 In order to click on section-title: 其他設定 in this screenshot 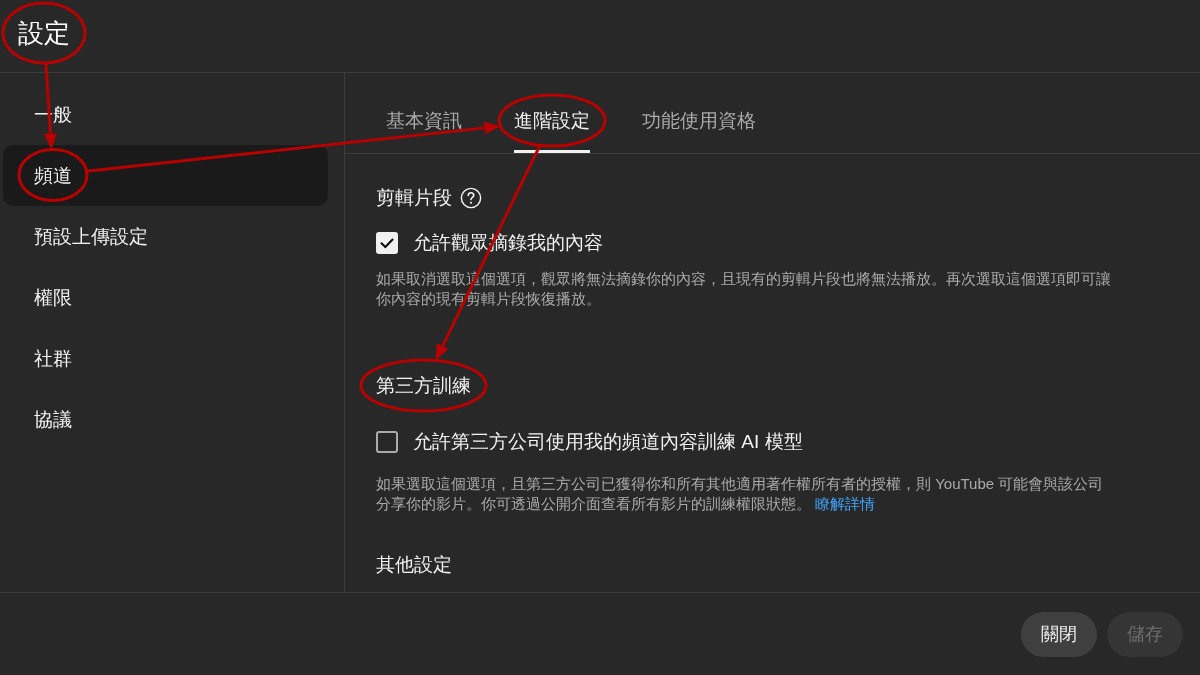, I will do `click(414, 565)`.